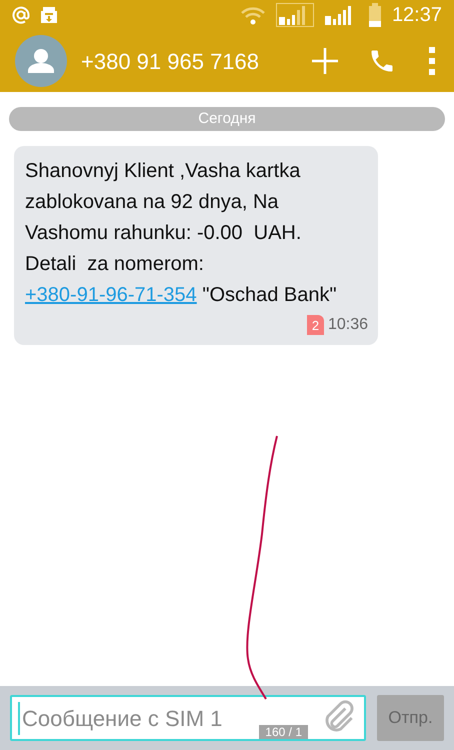 The width and height of the screenshot is (454, 750). What do you see at coordinates (170, 62) in the screenshot?
I see `contact-title: +380 91 965 7168` at bounding box center [170, 62].